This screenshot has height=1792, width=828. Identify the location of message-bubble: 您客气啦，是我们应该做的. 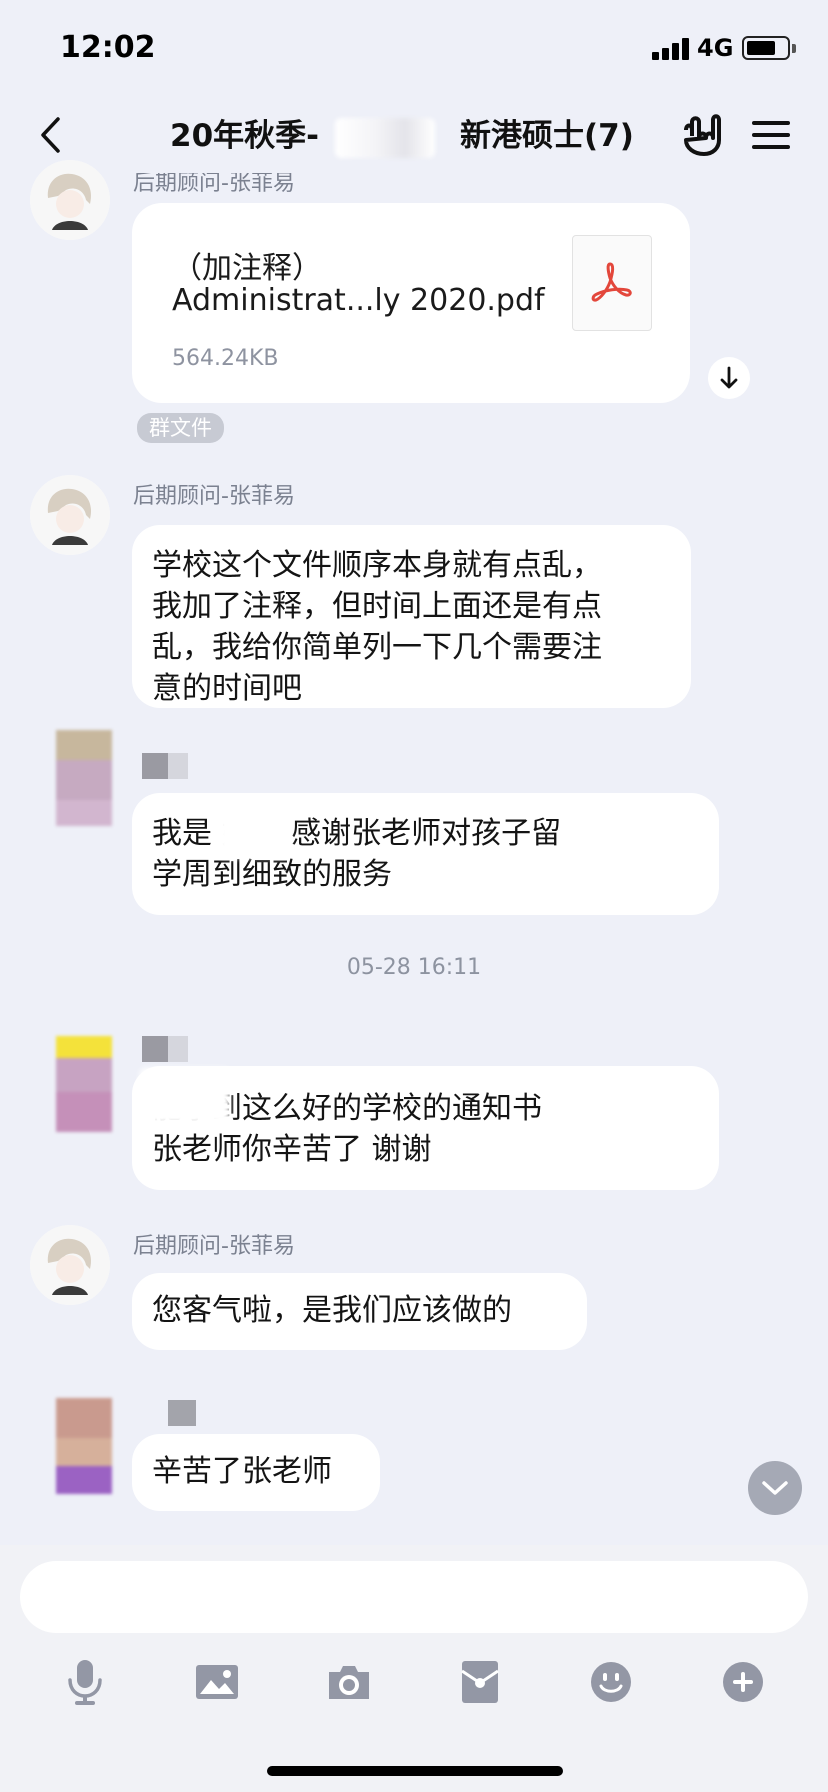
(359, 1311).